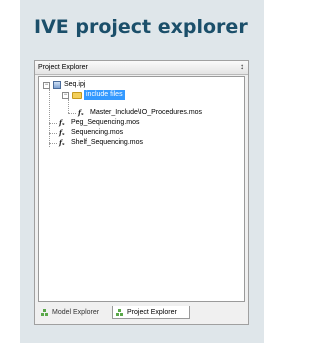 The height and width of the screenshot is (343, 320). What do you see at coordinates (74, 85) in the screenshot?
I see `tree-node-project: Seq.ipj` at bounding box center [74, 85].